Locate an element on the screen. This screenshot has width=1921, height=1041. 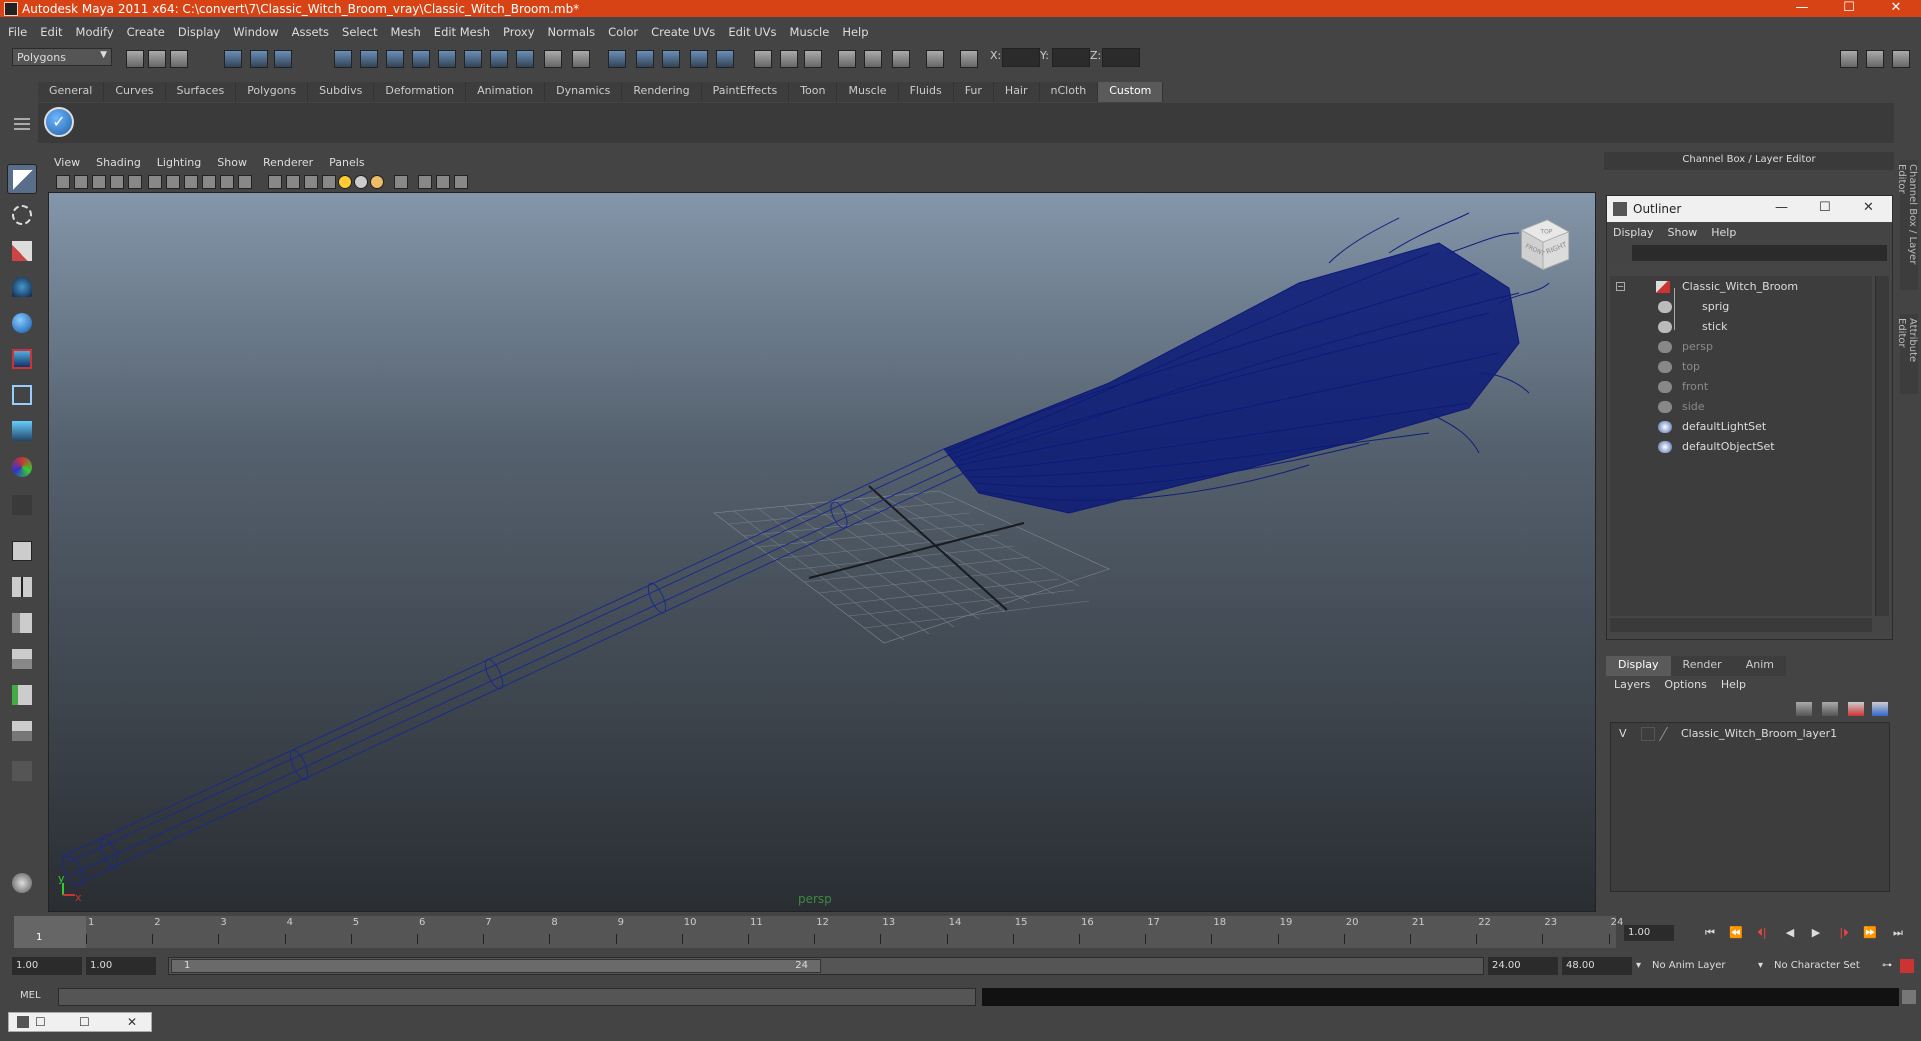
ipr-render-icon is located at coordinates (847, 59).